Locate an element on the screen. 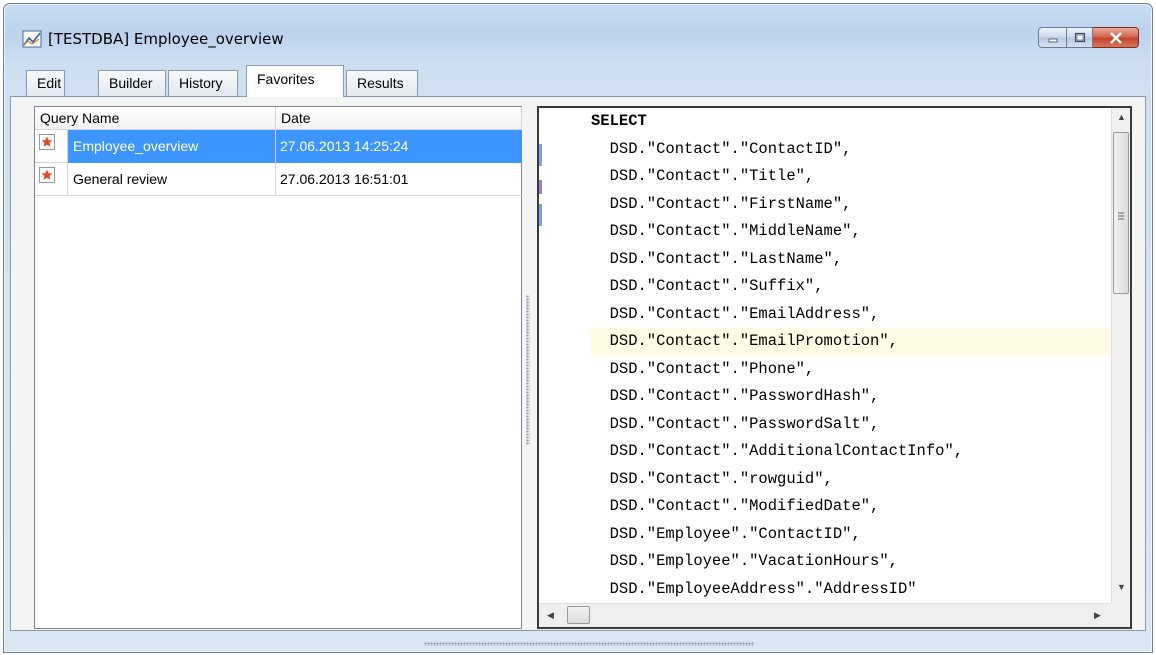  column-header-query-name: Query Name is located at coordinates (155, 118).